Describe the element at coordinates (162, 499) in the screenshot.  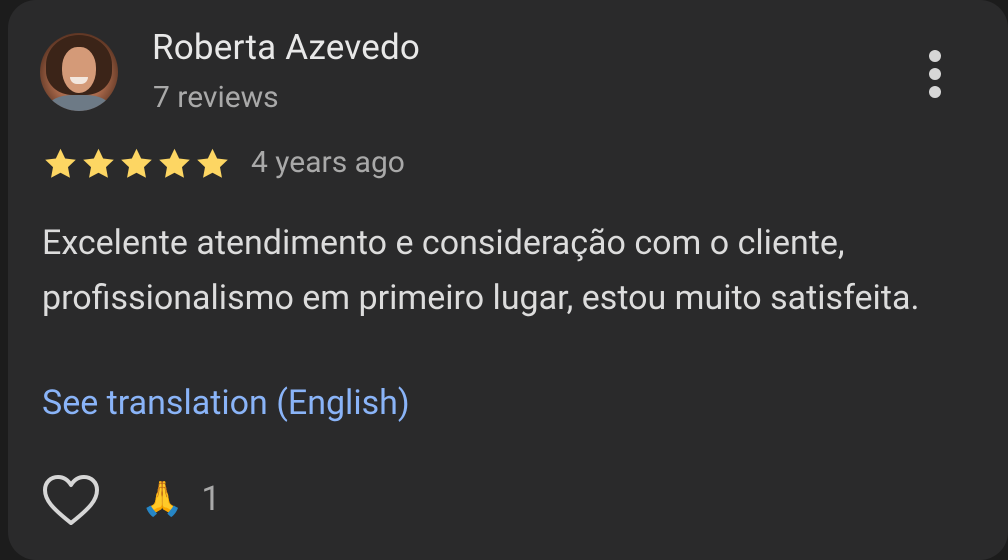
I see `praying-hands-icon: 🙏` at that location.